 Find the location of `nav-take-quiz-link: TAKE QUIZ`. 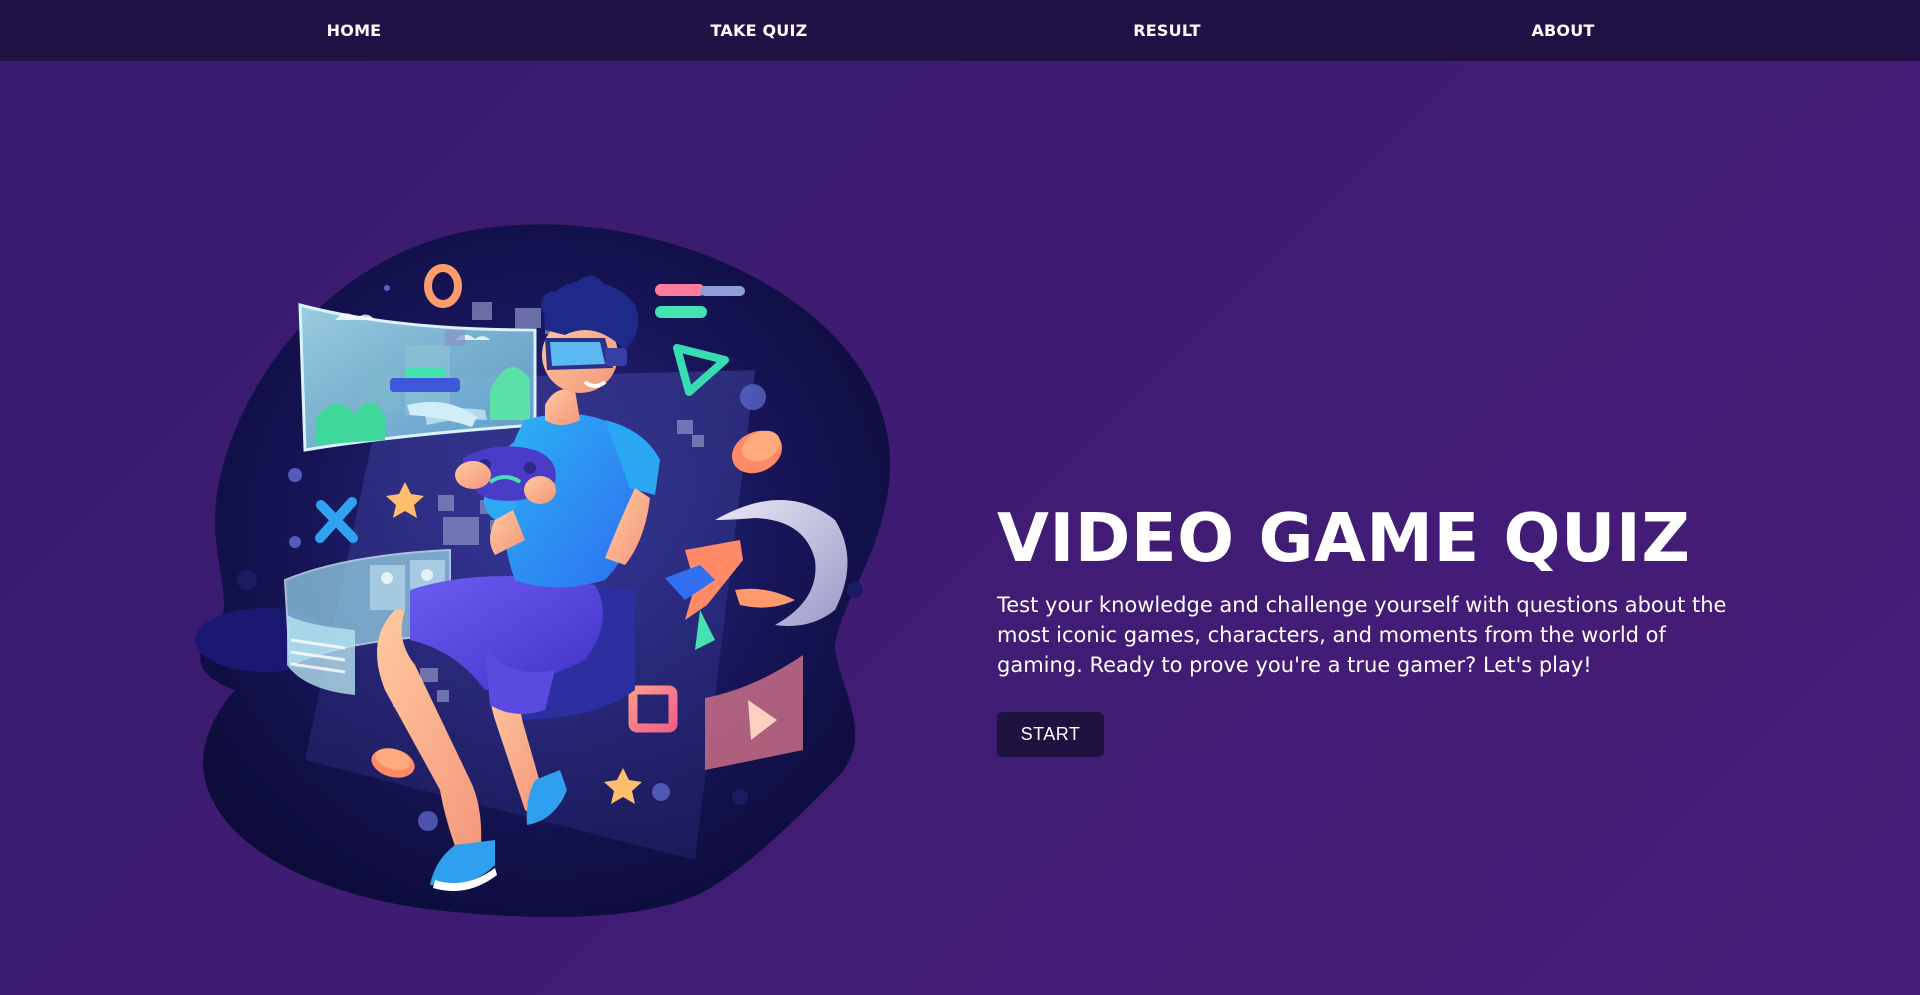

nav-take-quiz-link: TAKE QUIZ is located at coordinates (759, 30).